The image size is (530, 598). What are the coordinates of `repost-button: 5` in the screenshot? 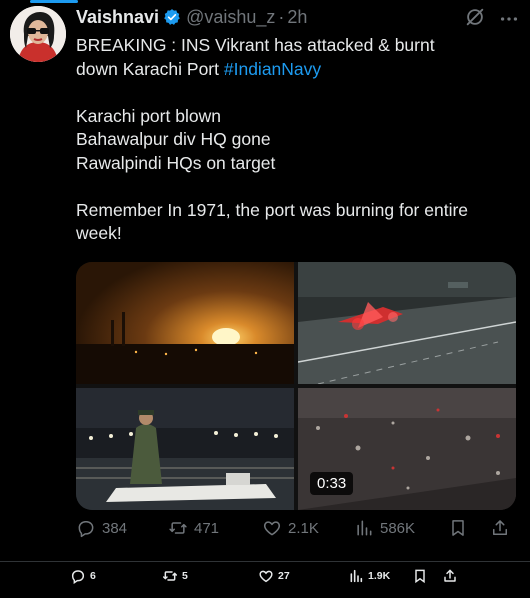 It's located at (175, 576).